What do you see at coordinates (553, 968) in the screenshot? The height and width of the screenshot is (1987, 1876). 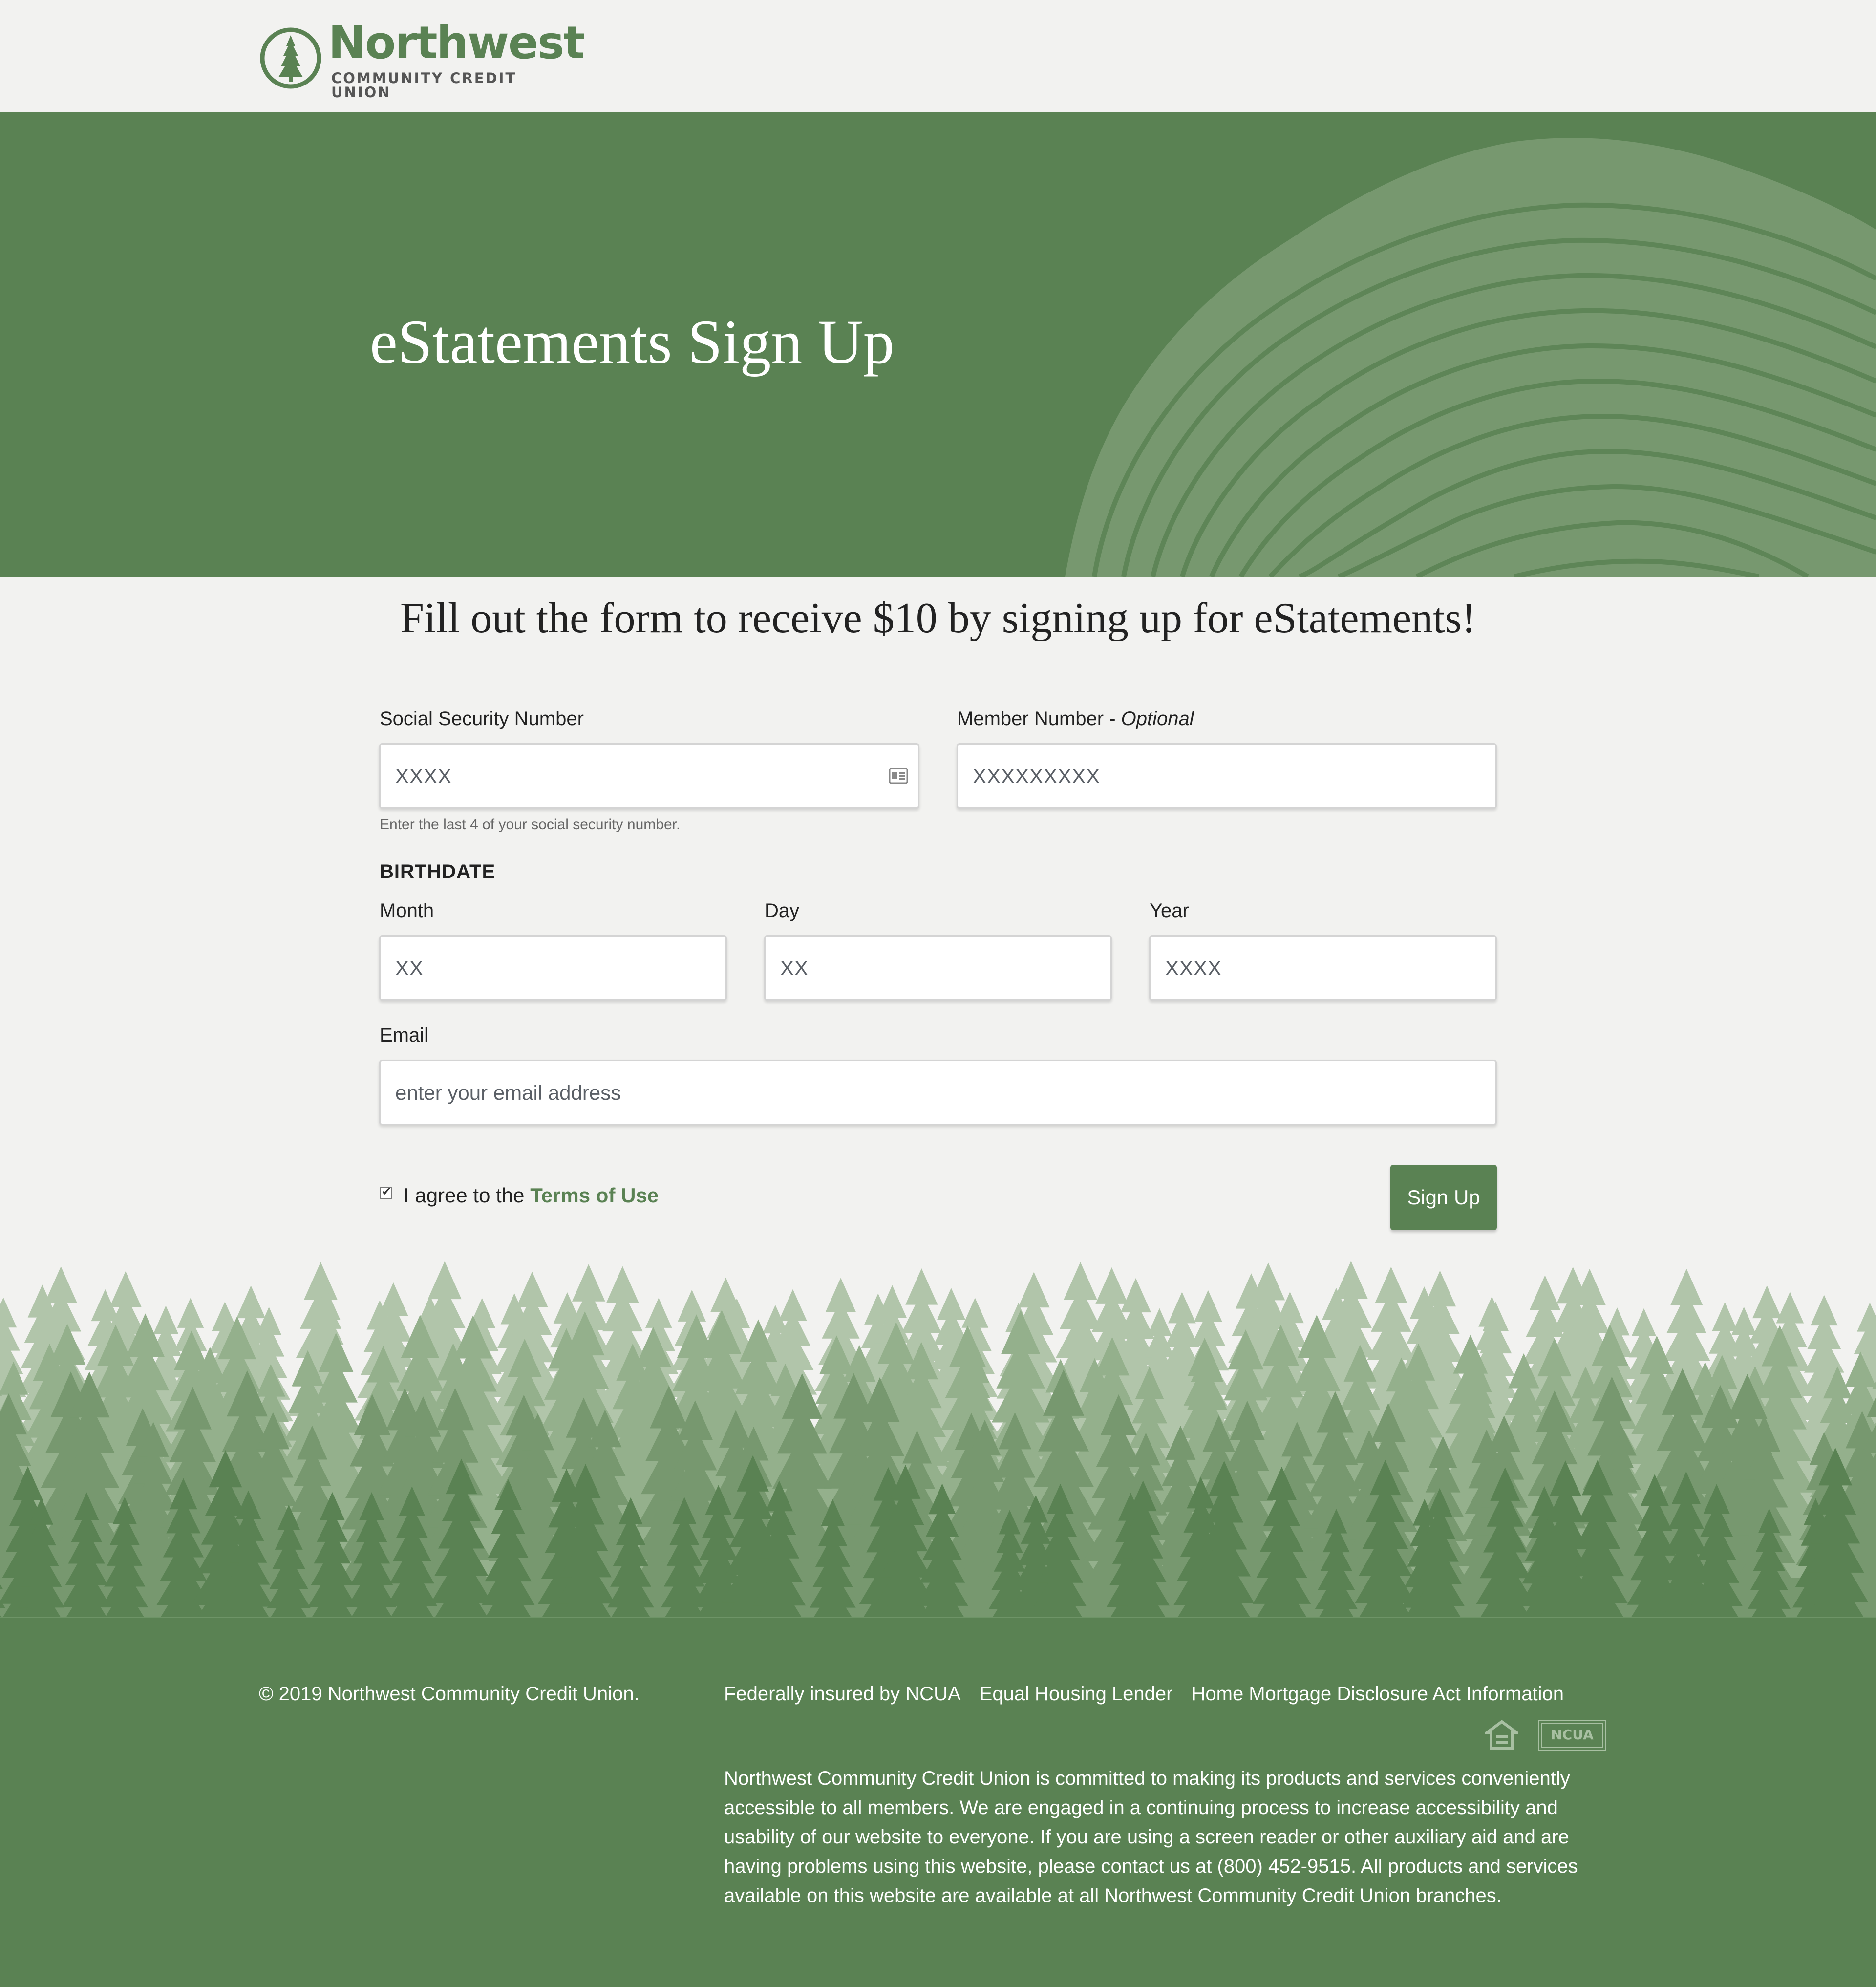 I see `month-input: XX` at bounding box center [553, 968].